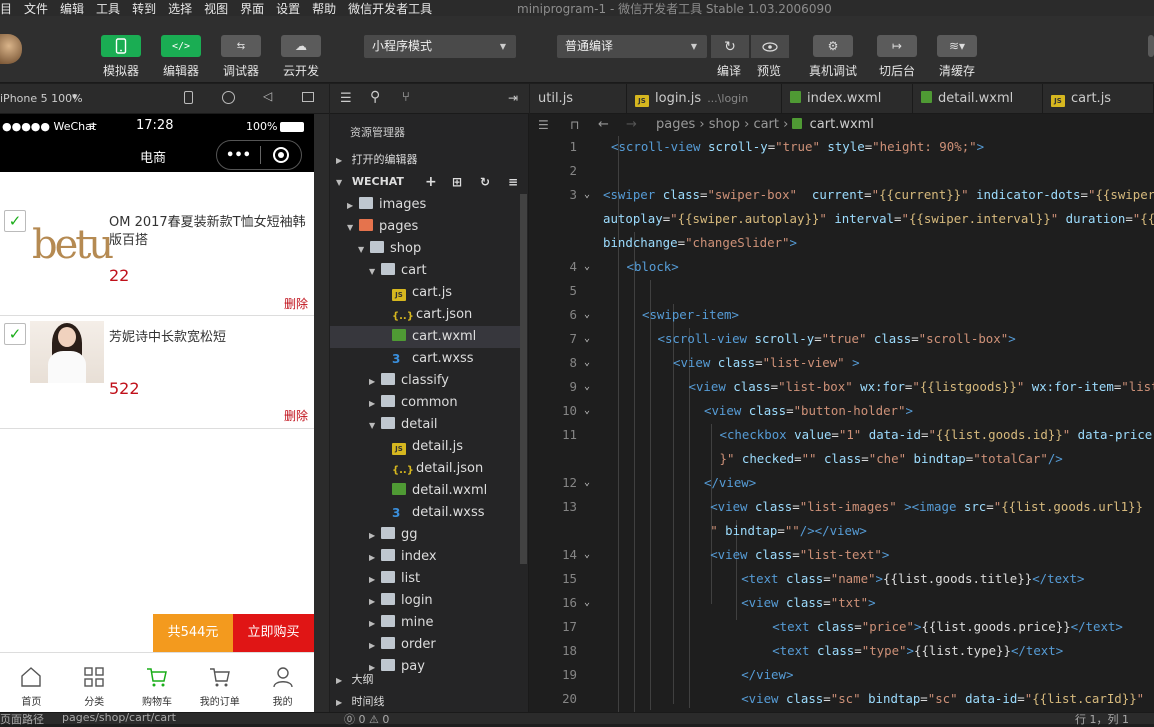 The height and width of the screenshot is (727, 1154). I want to click on tab-category: 分类, so click(94, 682).